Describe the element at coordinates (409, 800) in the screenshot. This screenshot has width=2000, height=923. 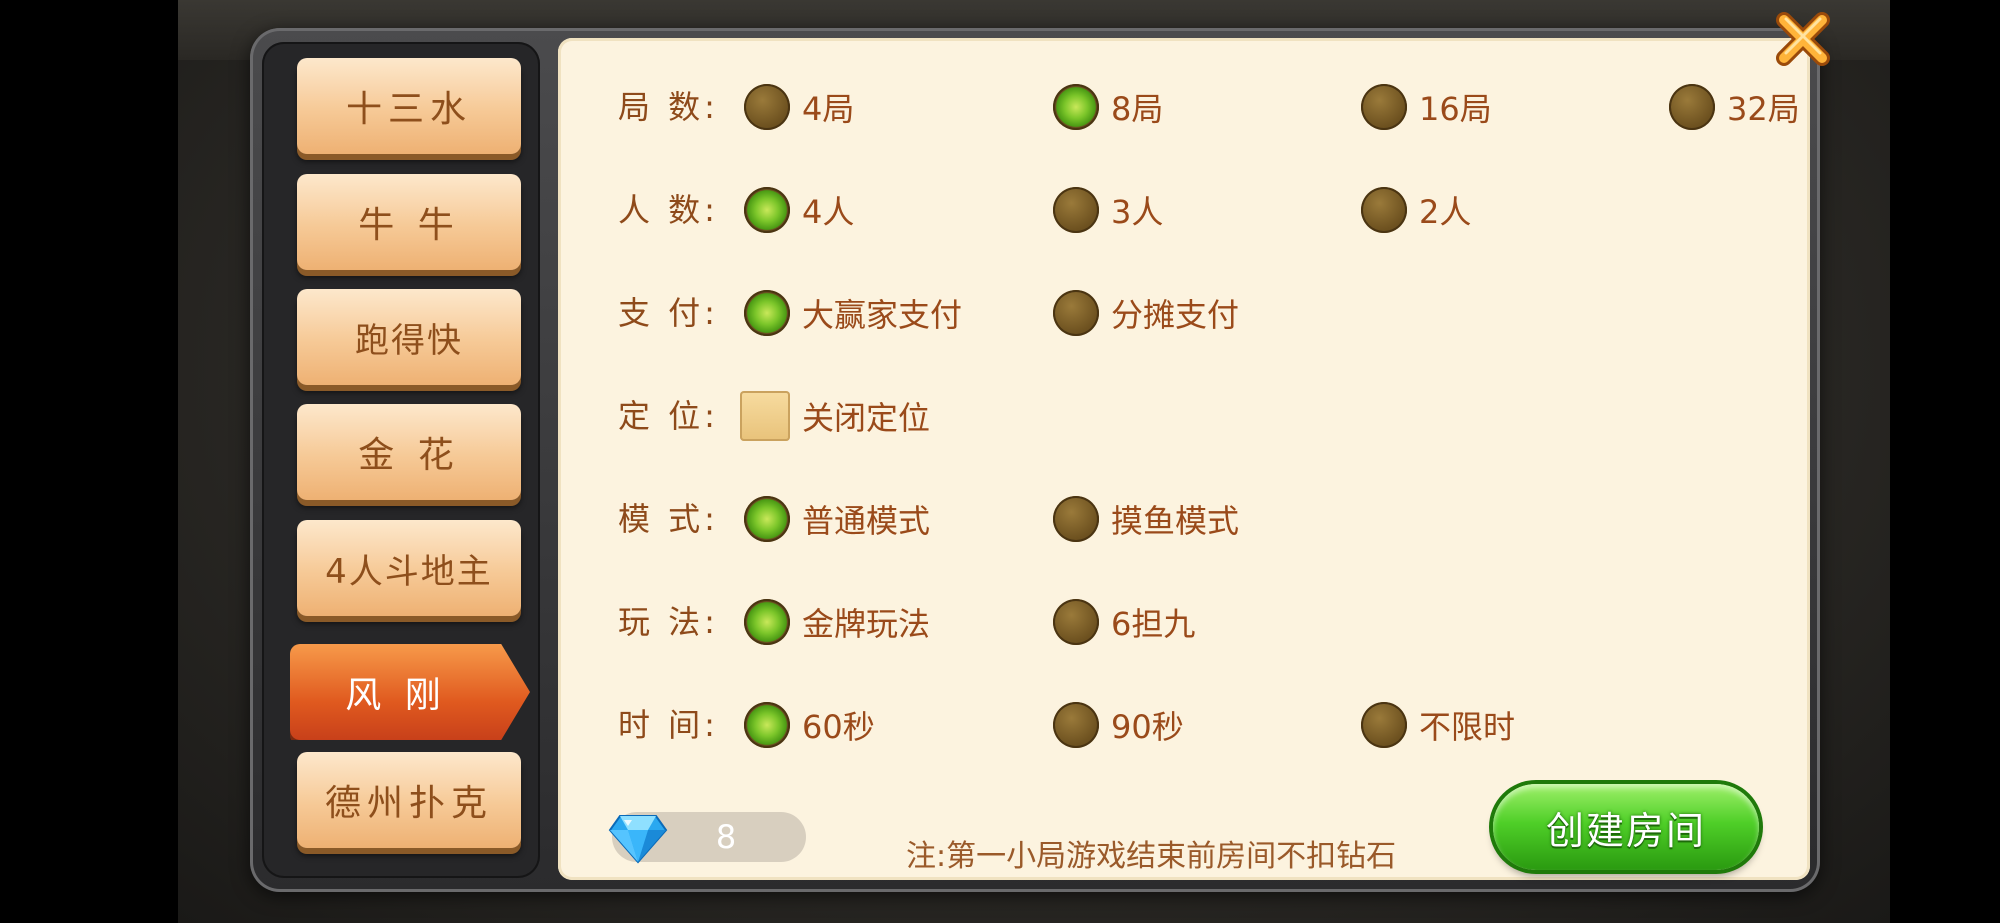
I see `sidebar-item-texas-poker: 德州扑克` at that location.